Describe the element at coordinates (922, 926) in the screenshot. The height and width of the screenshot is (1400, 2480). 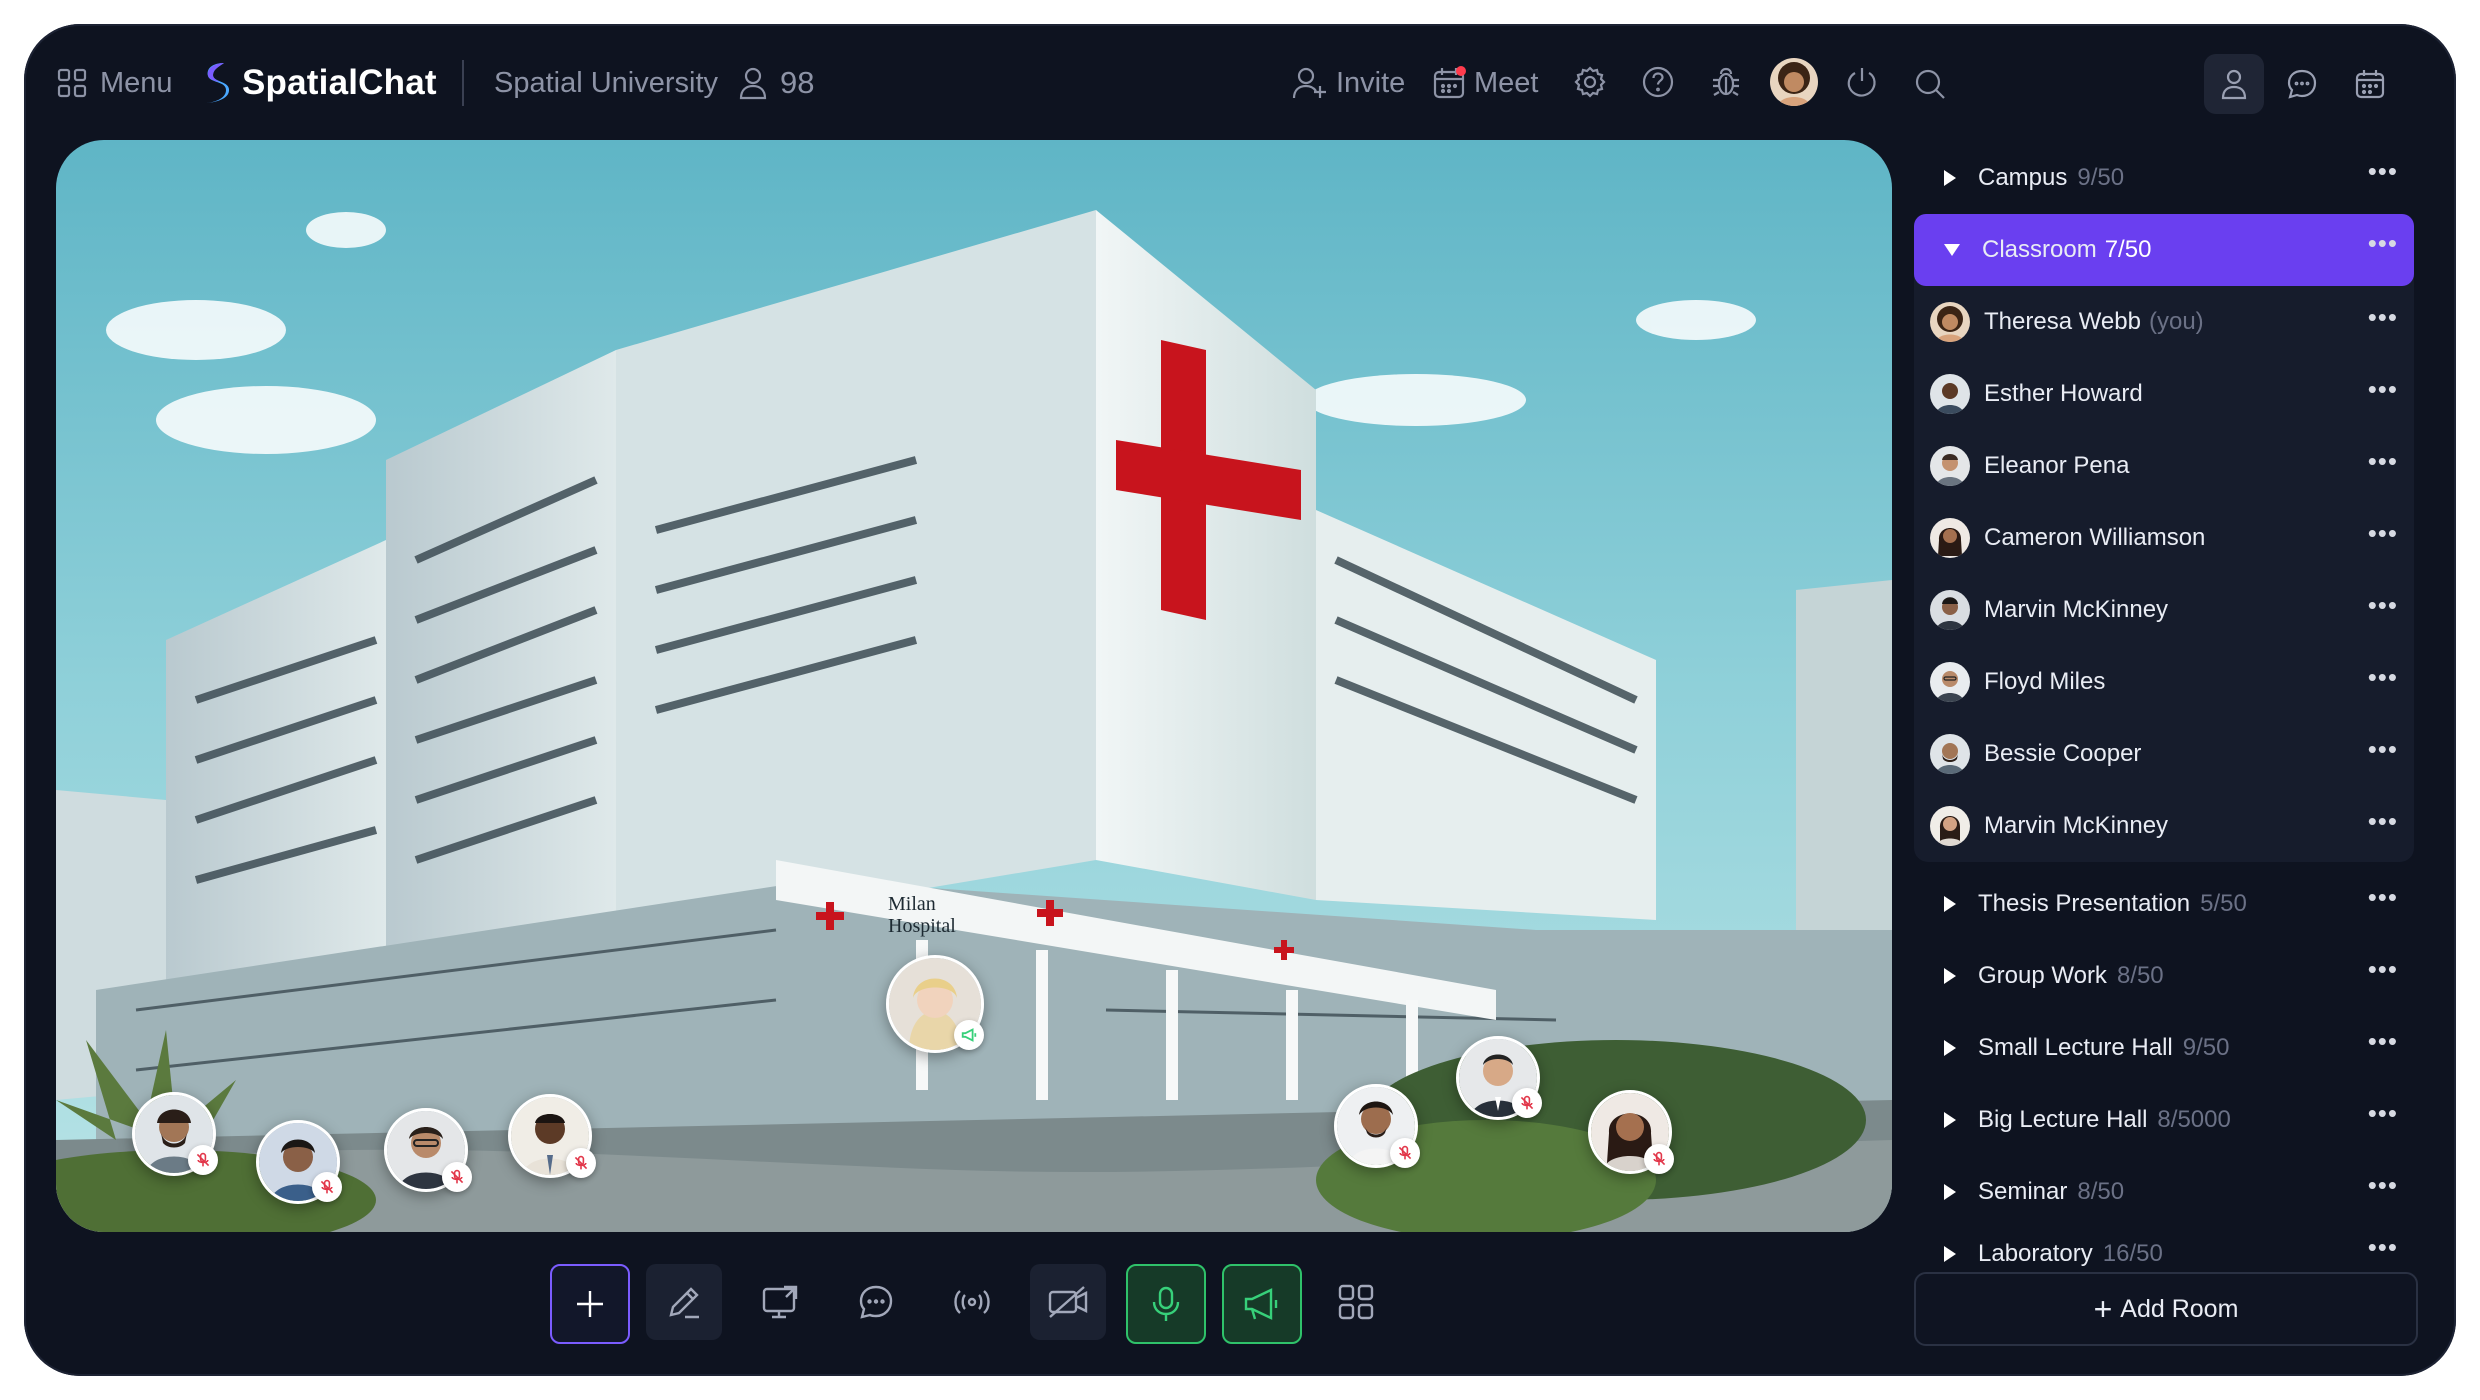
I see `hospital-sign-line2: Hospital` at that location.